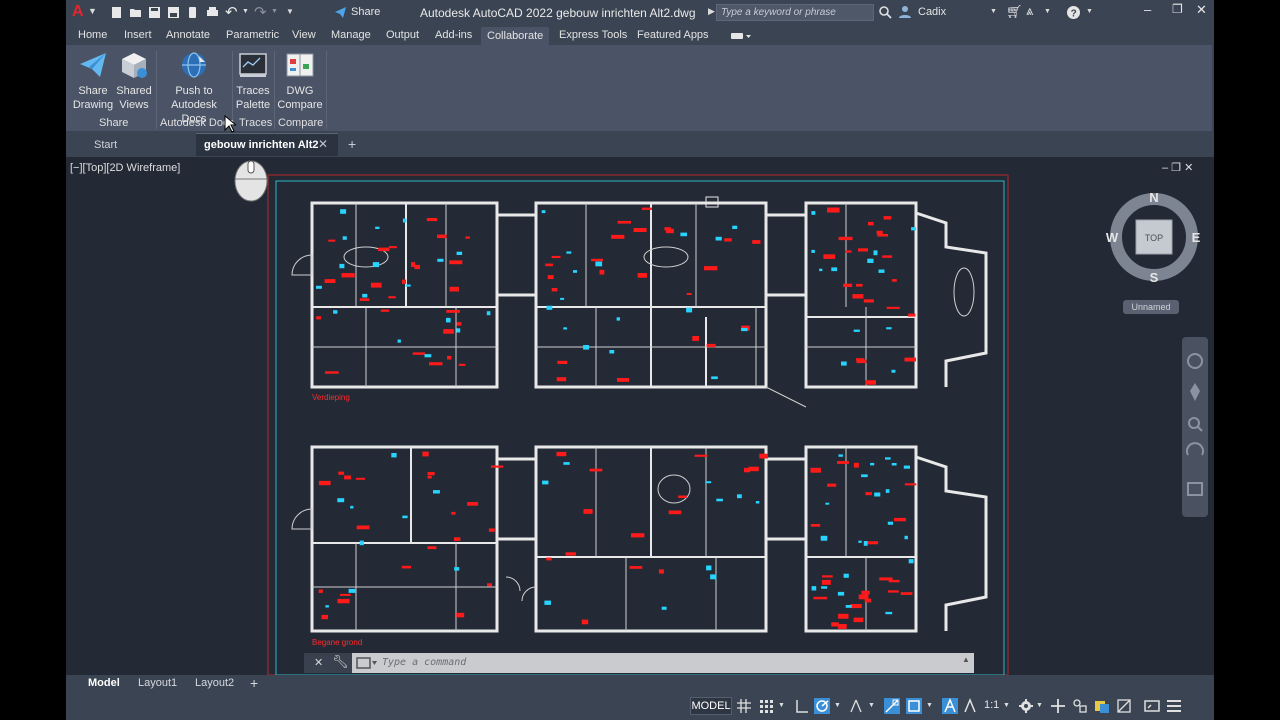  What do you see at coordinates (766, 706) in the screenshot?
I see `snap-icon` at bounding box center [766, 706].